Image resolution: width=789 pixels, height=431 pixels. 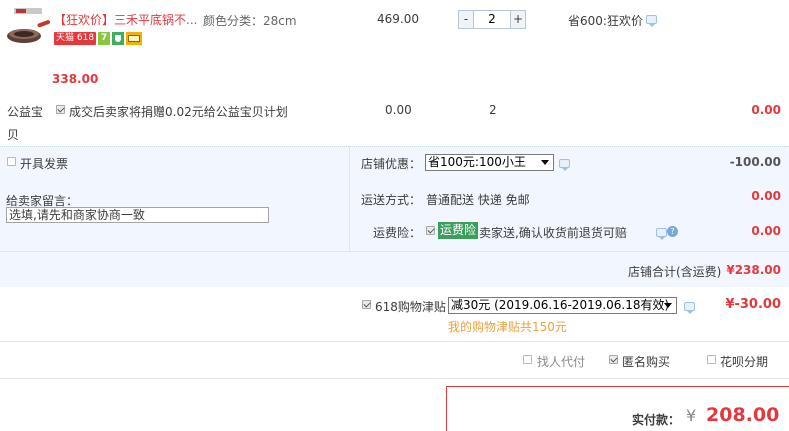 What do you see at coordinates (280, 21) in the screenshot?
I see `sku-value: 28cm` at bounding box center [280, 21].